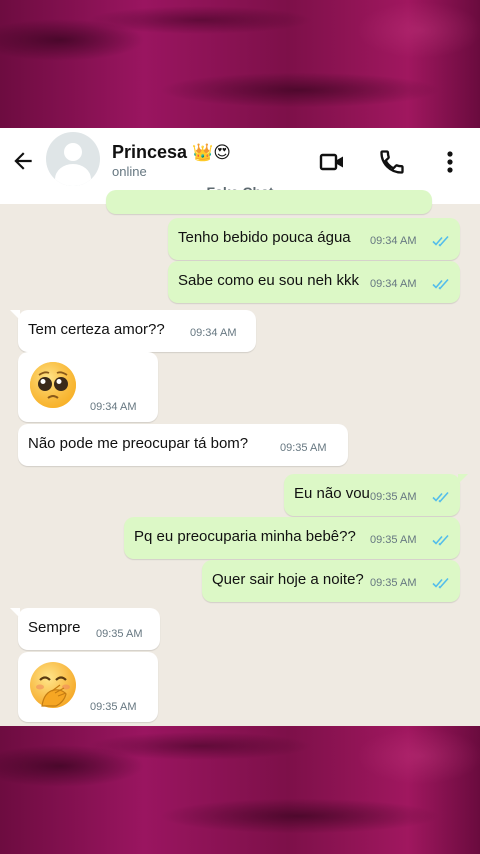 This screenshot has height=854, width=480. What do you see at coordinates (150, 152) in the screenshot?
I see `contact-name-text: Princesa` at bounding box center [150, 152].